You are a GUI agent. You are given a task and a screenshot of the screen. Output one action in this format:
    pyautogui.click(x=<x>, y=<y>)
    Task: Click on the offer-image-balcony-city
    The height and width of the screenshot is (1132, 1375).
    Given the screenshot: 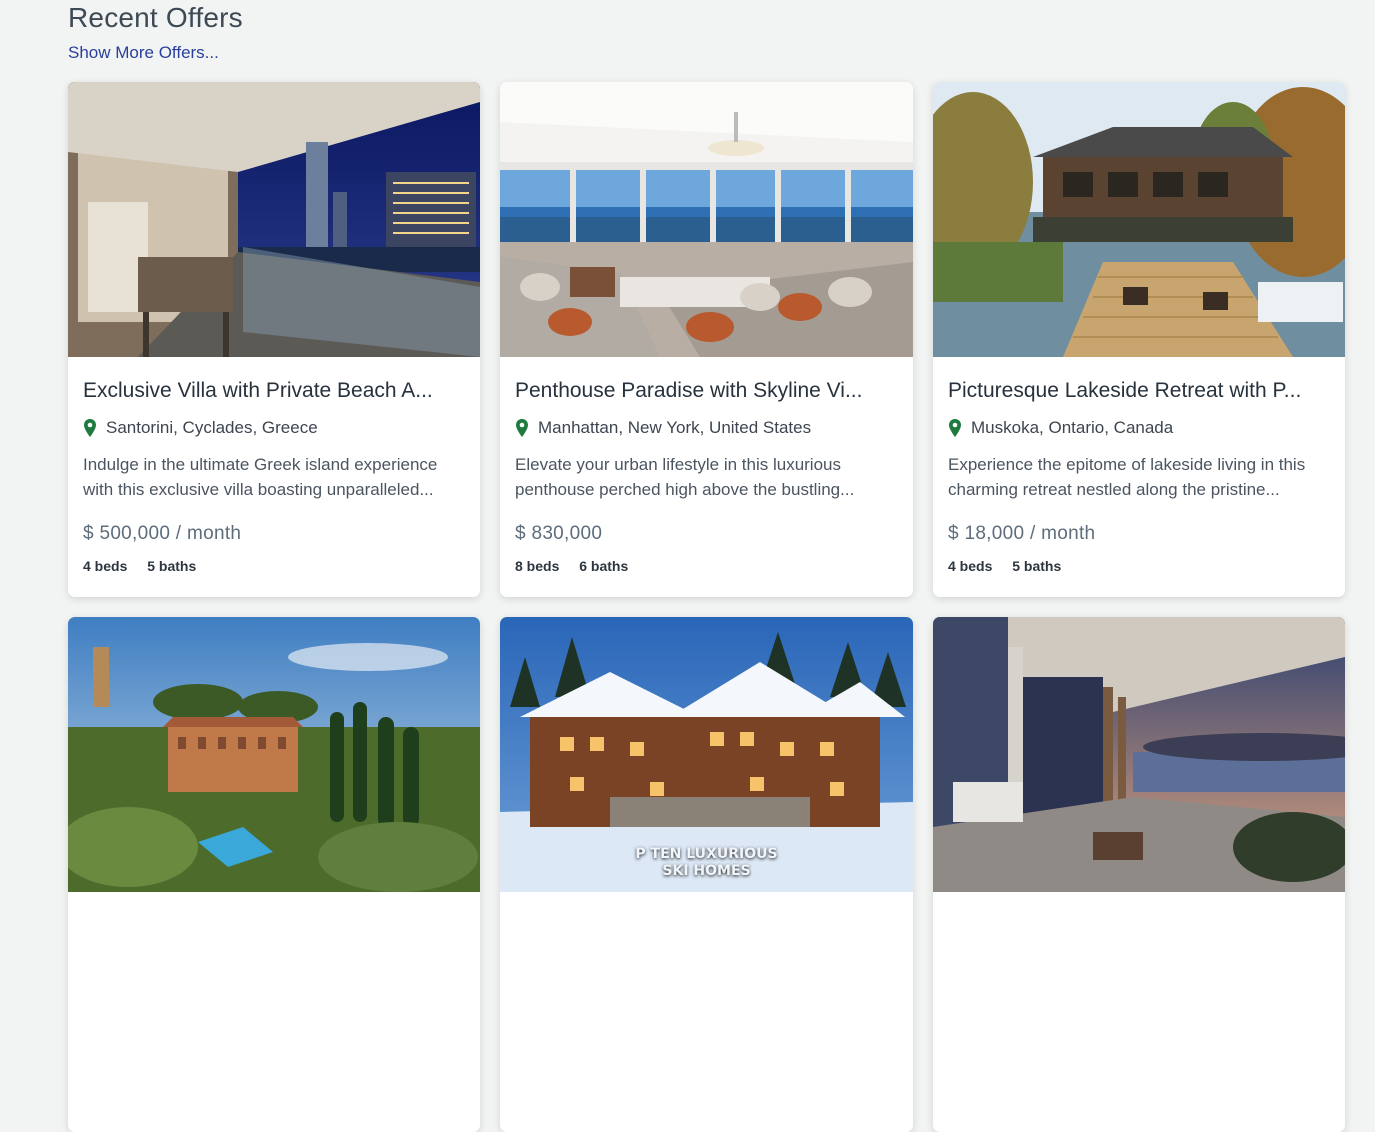 What is the action you would take?
    pyautogui.click(x=274, y=219)
    